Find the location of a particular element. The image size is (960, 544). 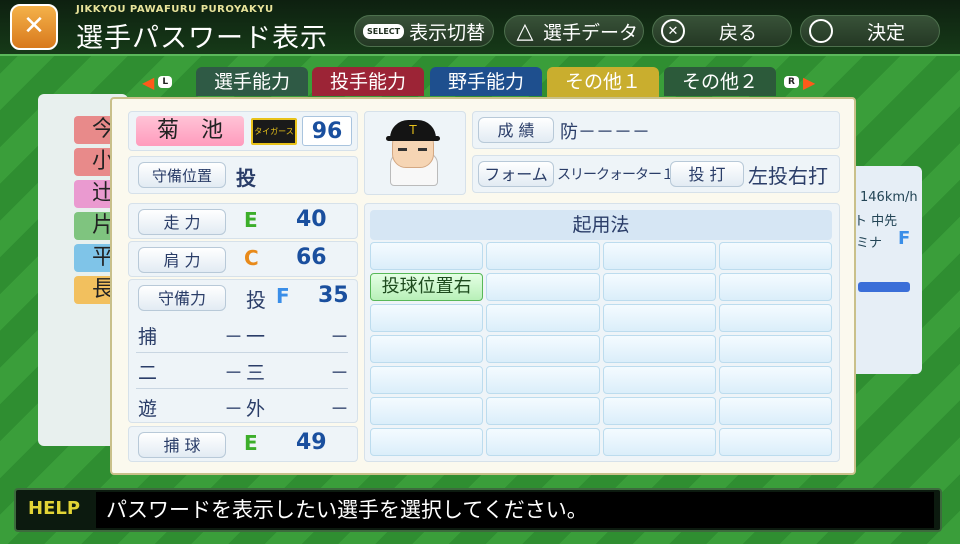

throw-label: 投 打 is located at coordinates (707, 174).